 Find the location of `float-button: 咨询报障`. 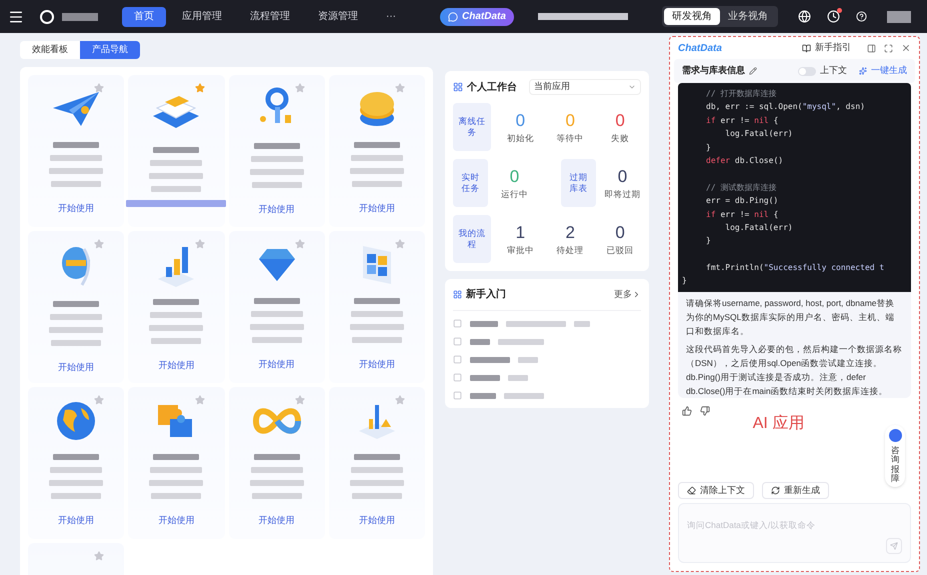

float-button: 咨询报障 is located at coordinates (895, 456).